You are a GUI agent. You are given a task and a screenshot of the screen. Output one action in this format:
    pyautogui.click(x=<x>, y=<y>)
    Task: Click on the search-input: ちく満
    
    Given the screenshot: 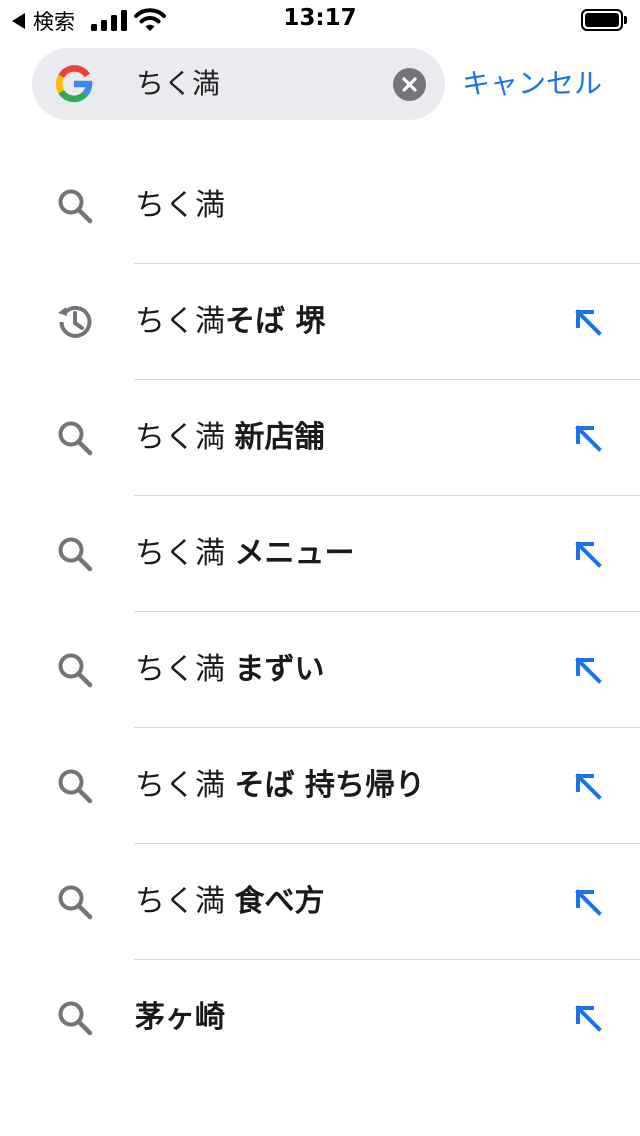 What is the action you would take?
    pyautogui.click(x=178, y=84)
    